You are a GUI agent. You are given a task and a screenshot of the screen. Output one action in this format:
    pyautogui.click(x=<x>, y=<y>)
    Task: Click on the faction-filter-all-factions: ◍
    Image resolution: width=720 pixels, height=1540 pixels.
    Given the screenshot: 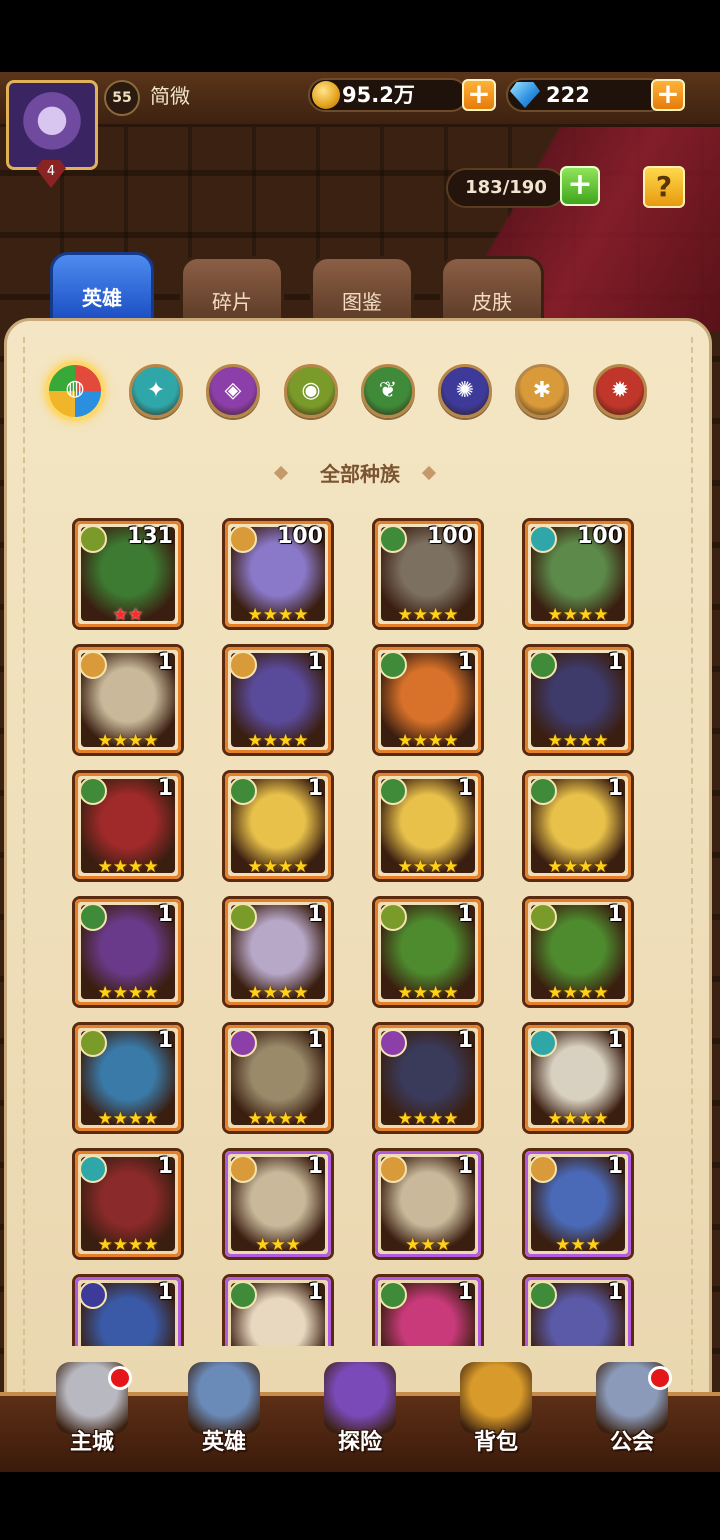 What is the action you would take?
    pyautogui.click(x=75, y=391)
    